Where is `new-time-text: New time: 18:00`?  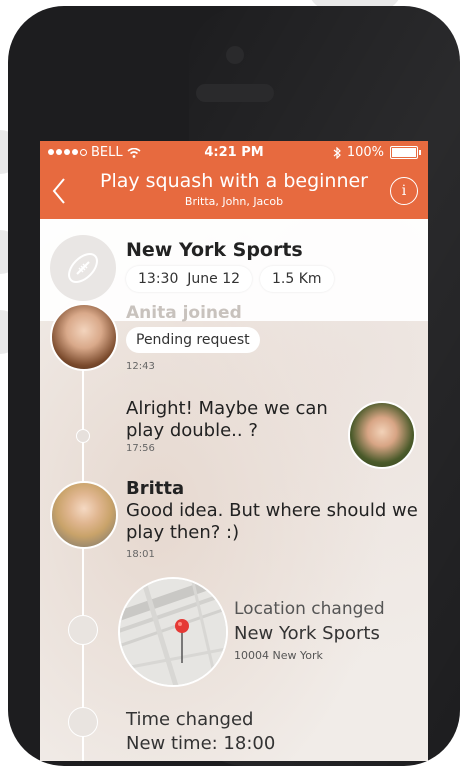 new-time-text: New time: 18:00 is located at coordinates (201, 743).